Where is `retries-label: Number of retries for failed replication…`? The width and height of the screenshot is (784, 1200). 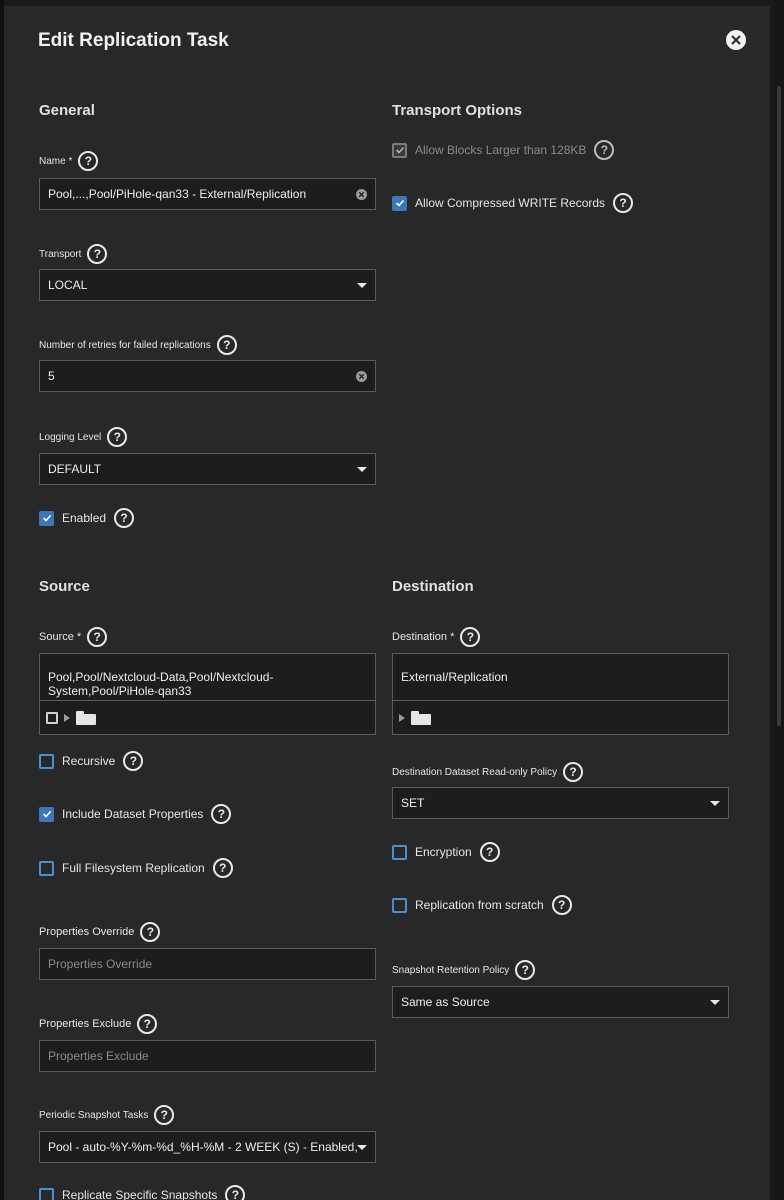 retries-label: Number of retries for failed replication… is located at coordinates (138, 345).